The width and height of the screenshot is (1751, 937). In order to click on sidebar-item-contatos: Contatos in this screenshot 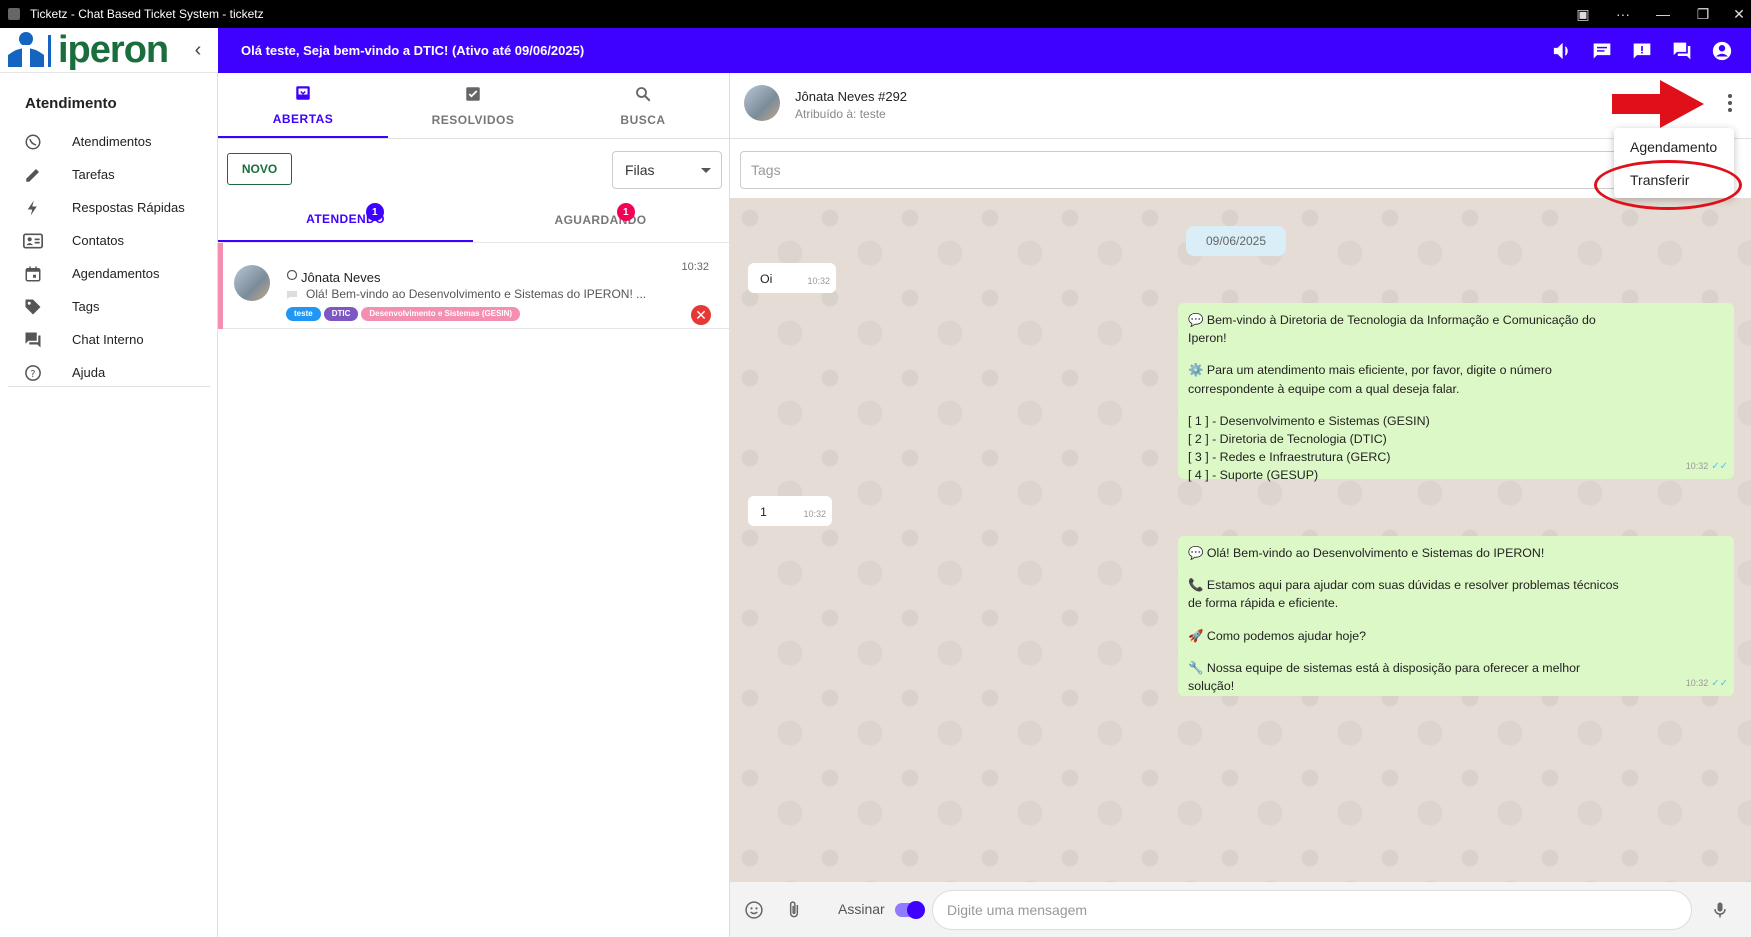, I will do `click(108, 240)`.